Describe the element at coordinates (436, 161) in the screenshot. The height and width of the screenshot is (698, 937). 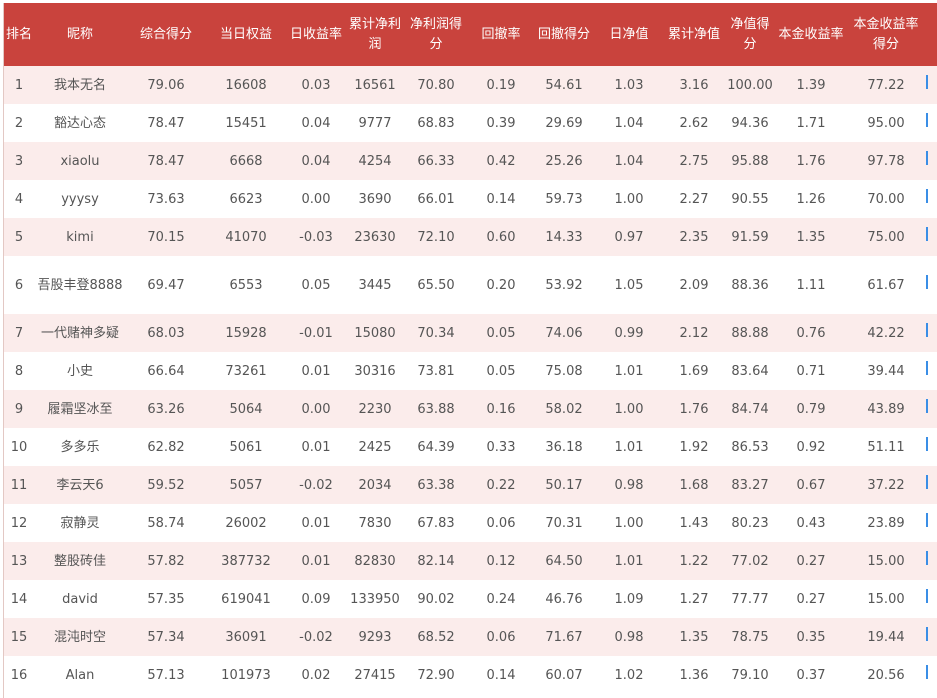
I see `profit-score-cell: 66.33` at that location.